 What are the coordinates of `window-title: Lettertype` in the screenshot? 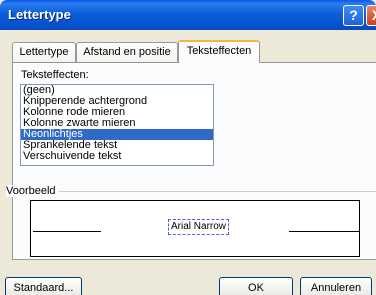 It's located at (39, 14).